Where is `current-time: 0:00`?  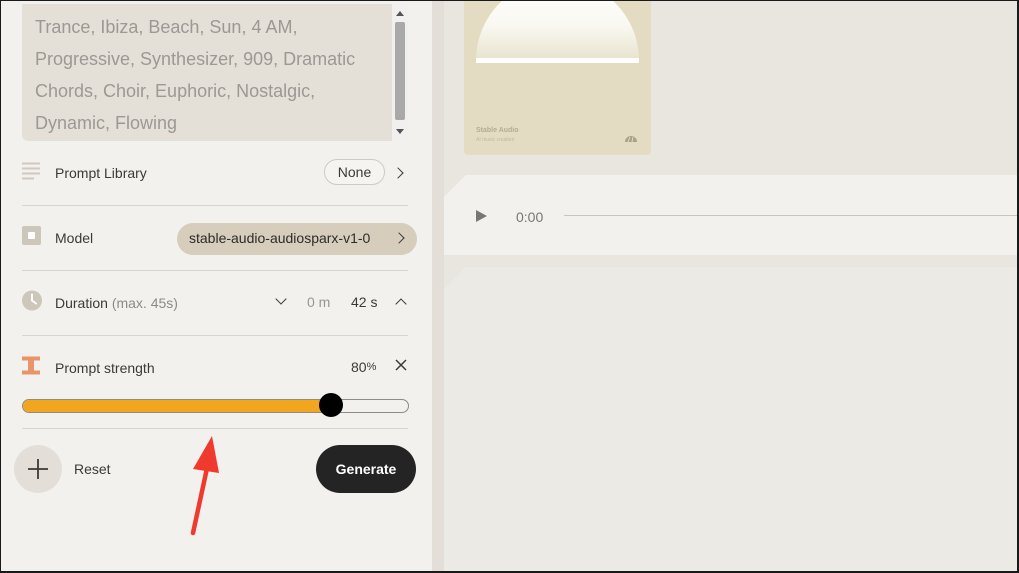 current-time: 0:00 is located at coordinates (530, 217).